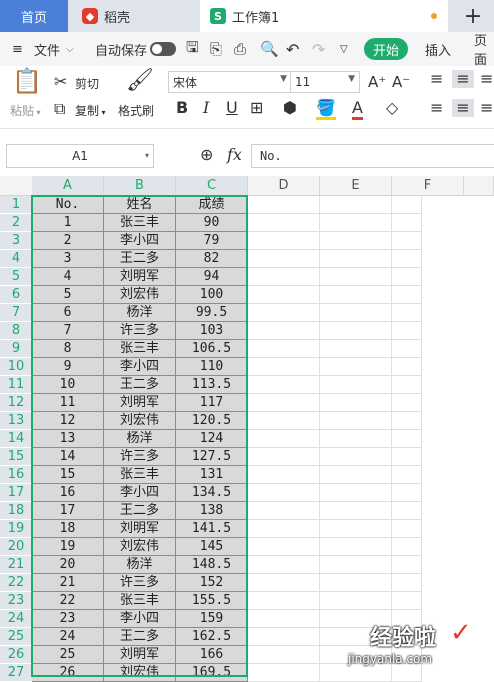 The image size is (494, 682). Describe the element at coordinates (68, 547) in the screenshot. I see `table-cell: 19` at that location.